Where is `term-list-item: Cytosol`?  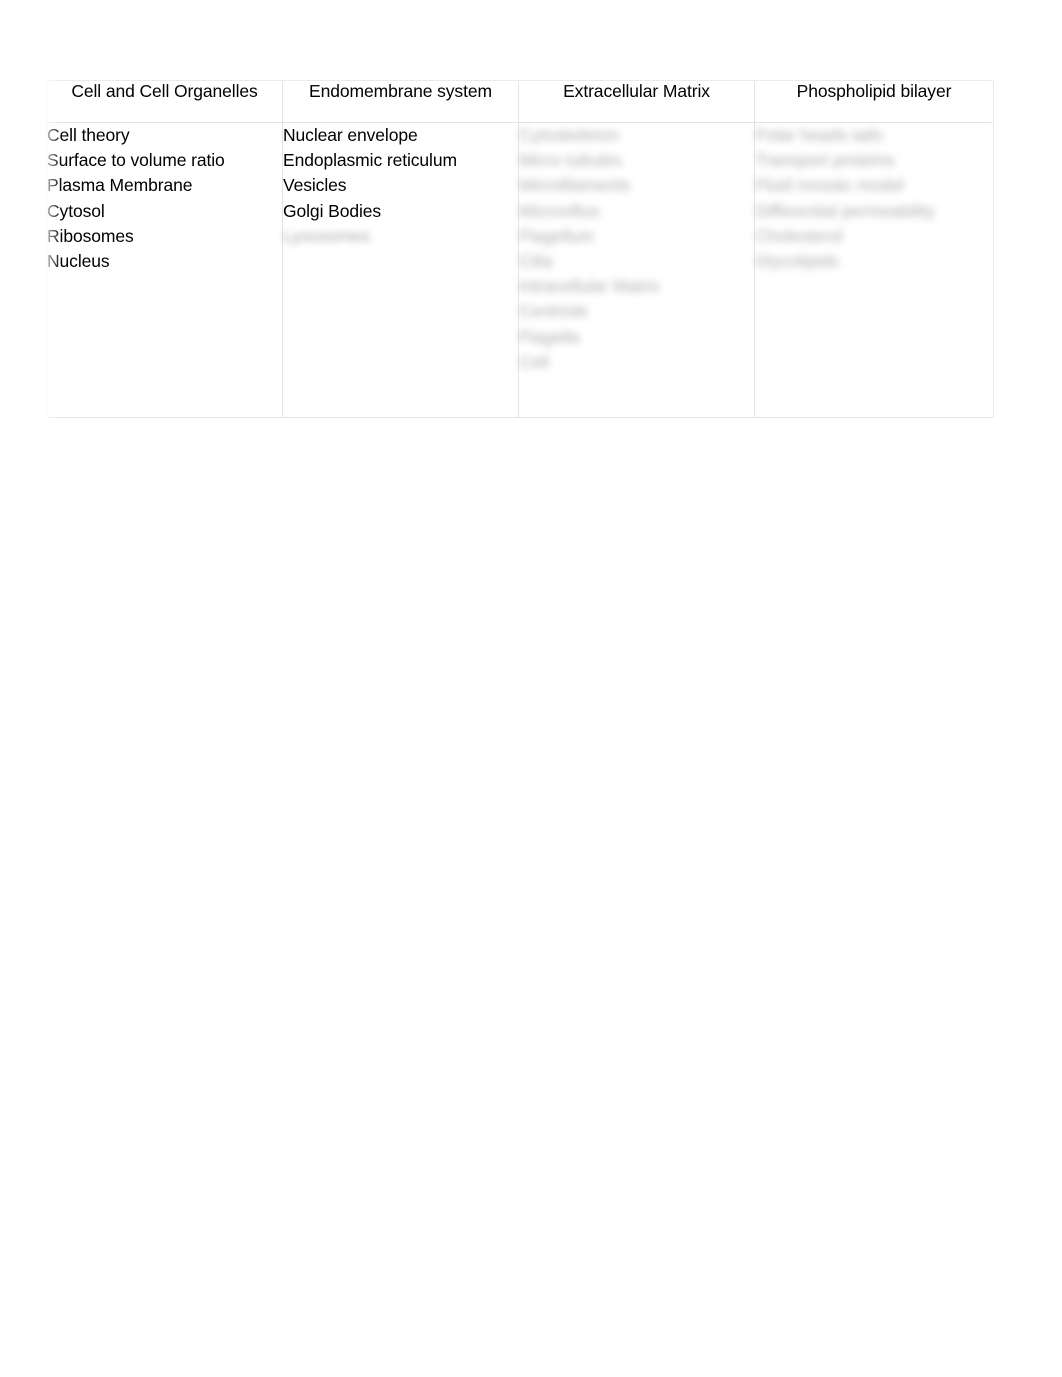
term-list-item: Cytosol is located at coordinates (76, 210).